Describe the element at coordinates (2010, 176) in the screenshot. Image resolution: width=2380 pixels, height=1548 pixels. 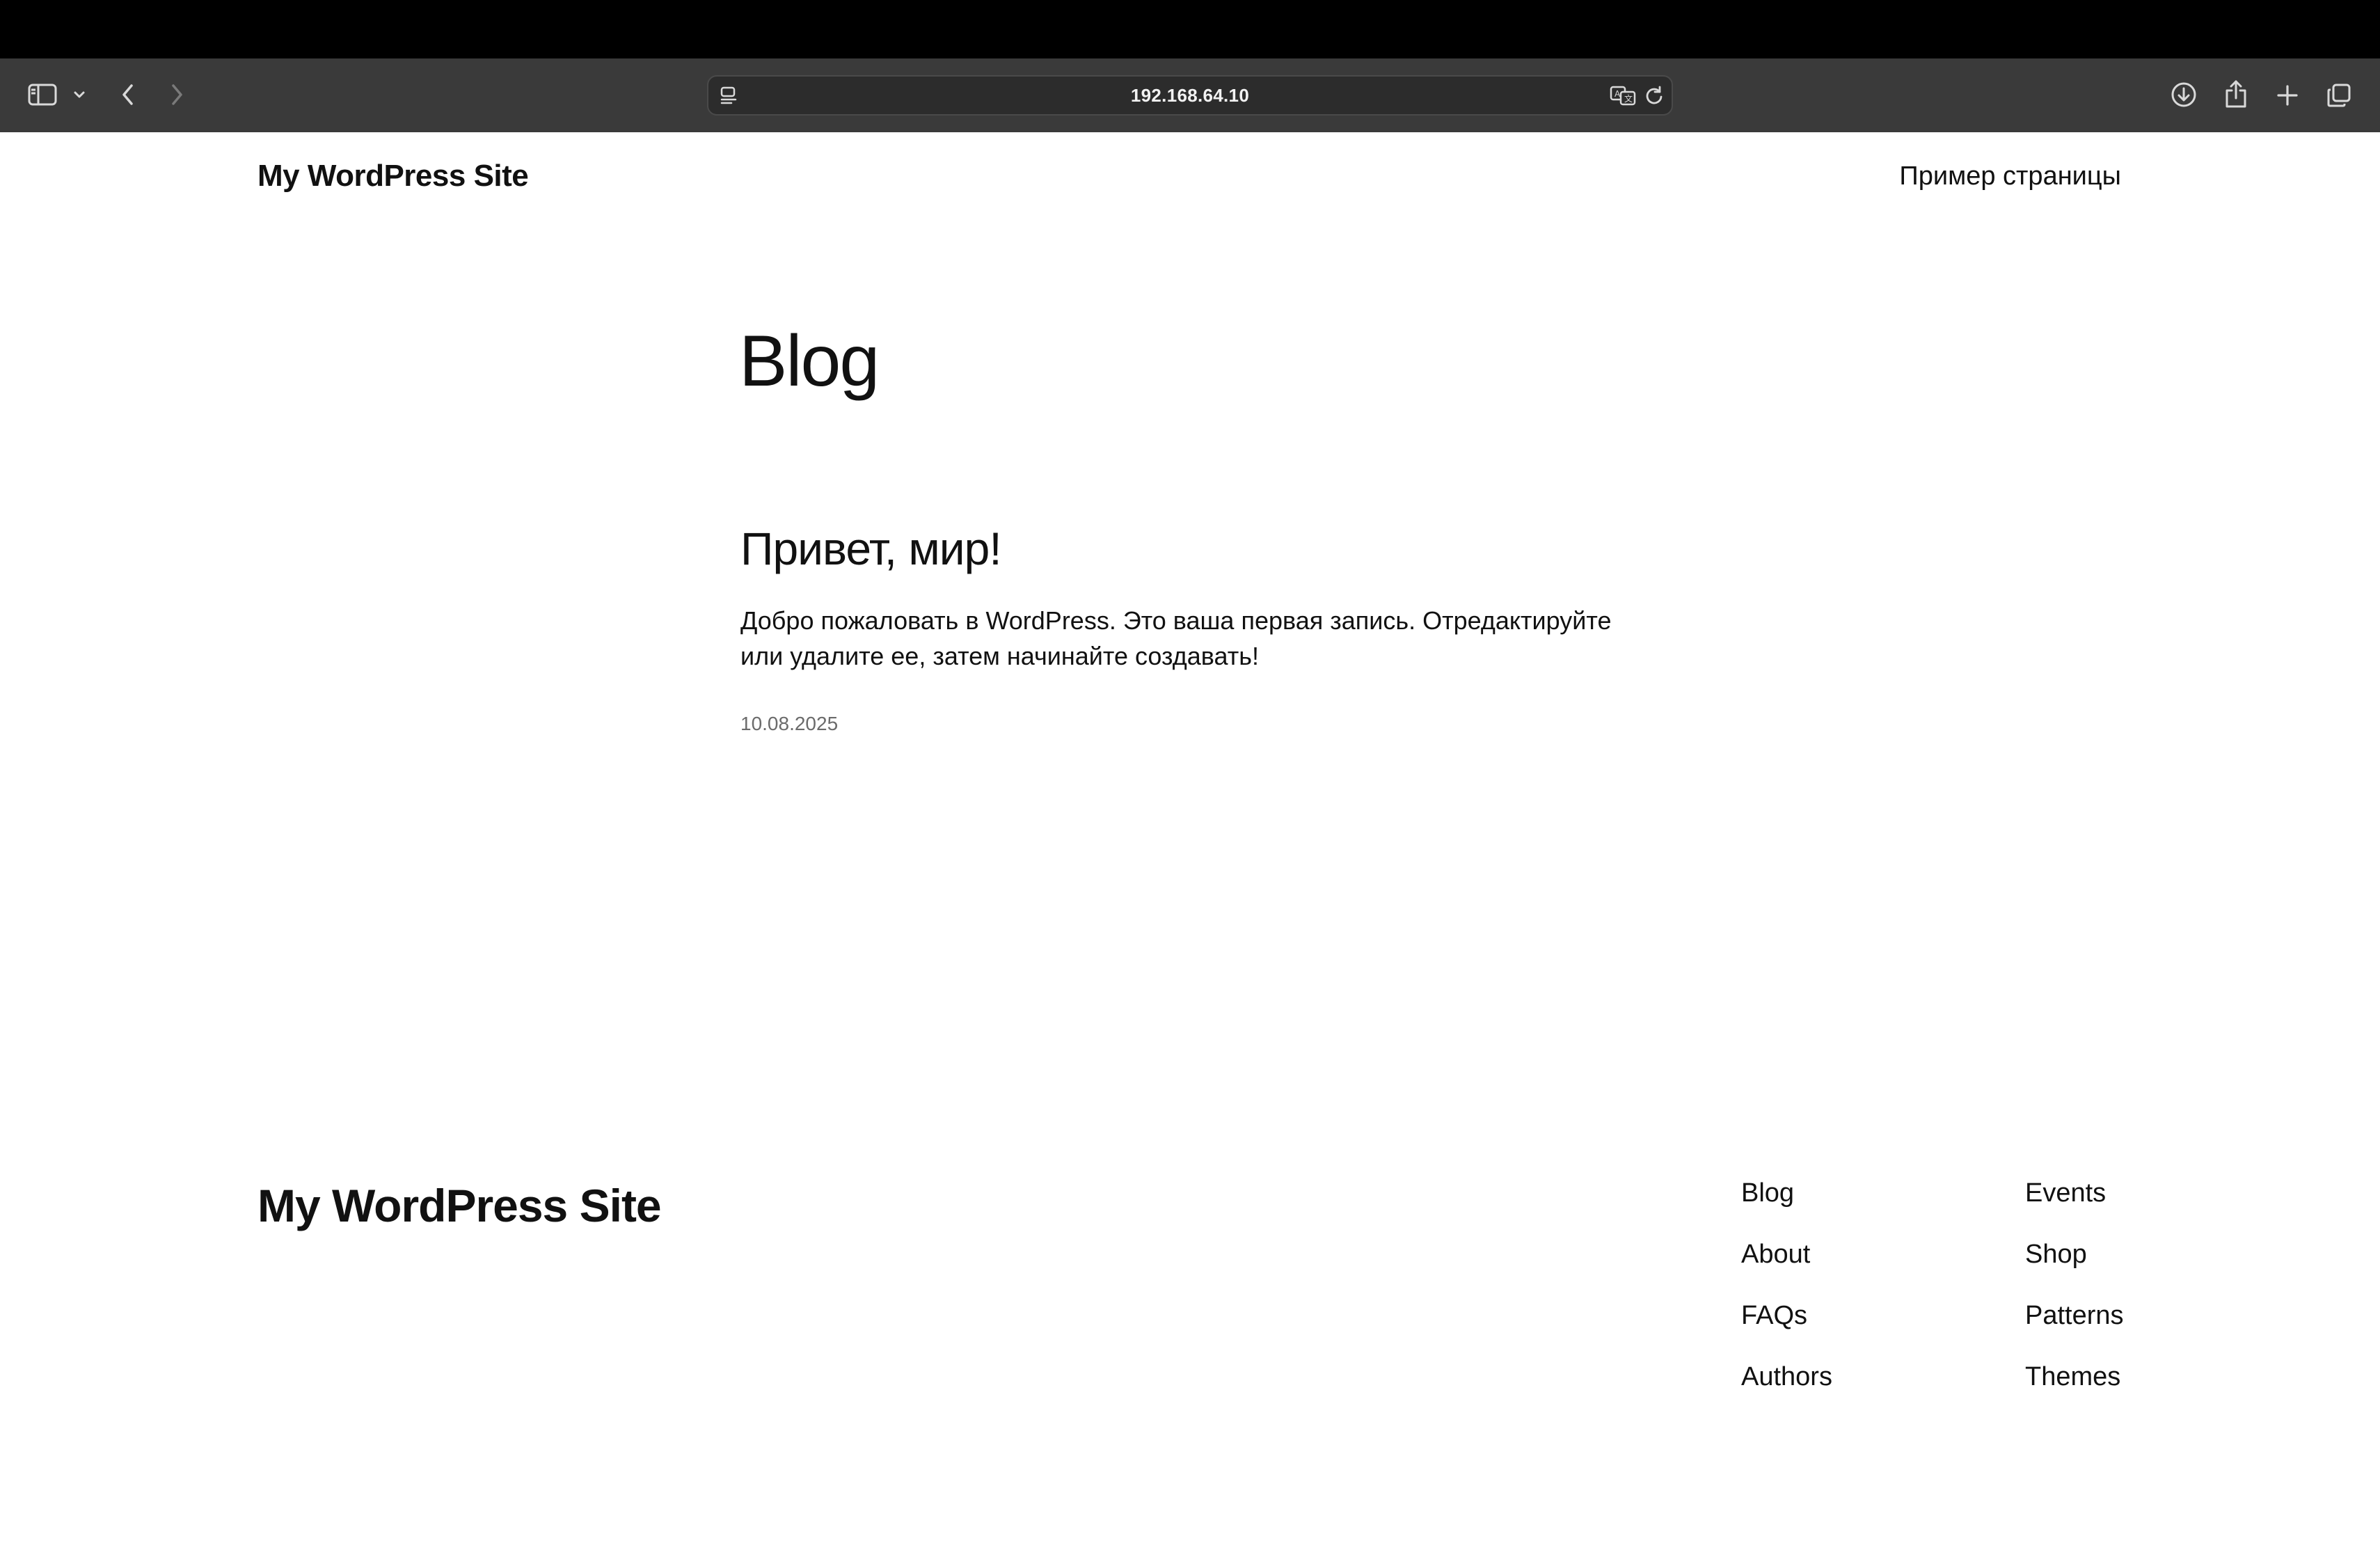
I see `nav-link-sample-page: Пример страницы` at that location.